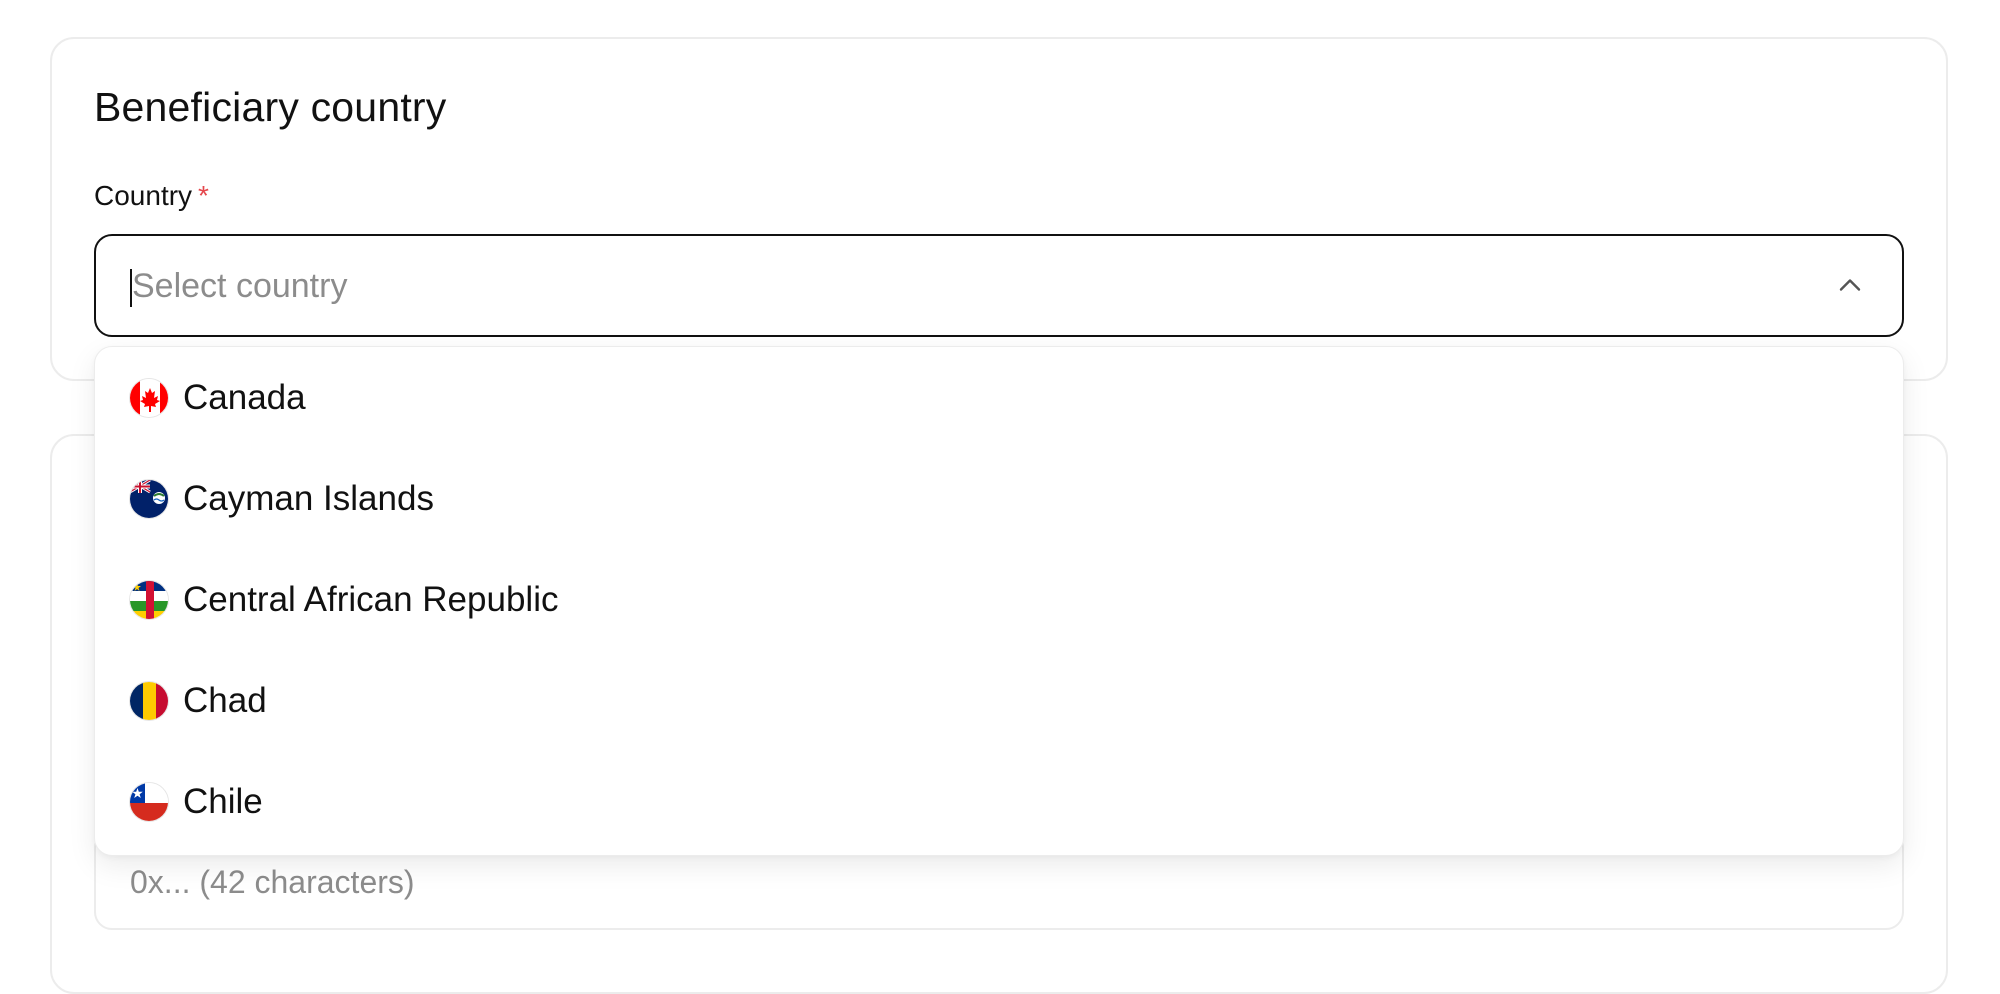 The height and width of the screenshot is (994, 2000). What do you see at coordinates (149, 498) in the screenshot?
I see `cayman-islands-flag-icon` at bounding box center [149, 498].